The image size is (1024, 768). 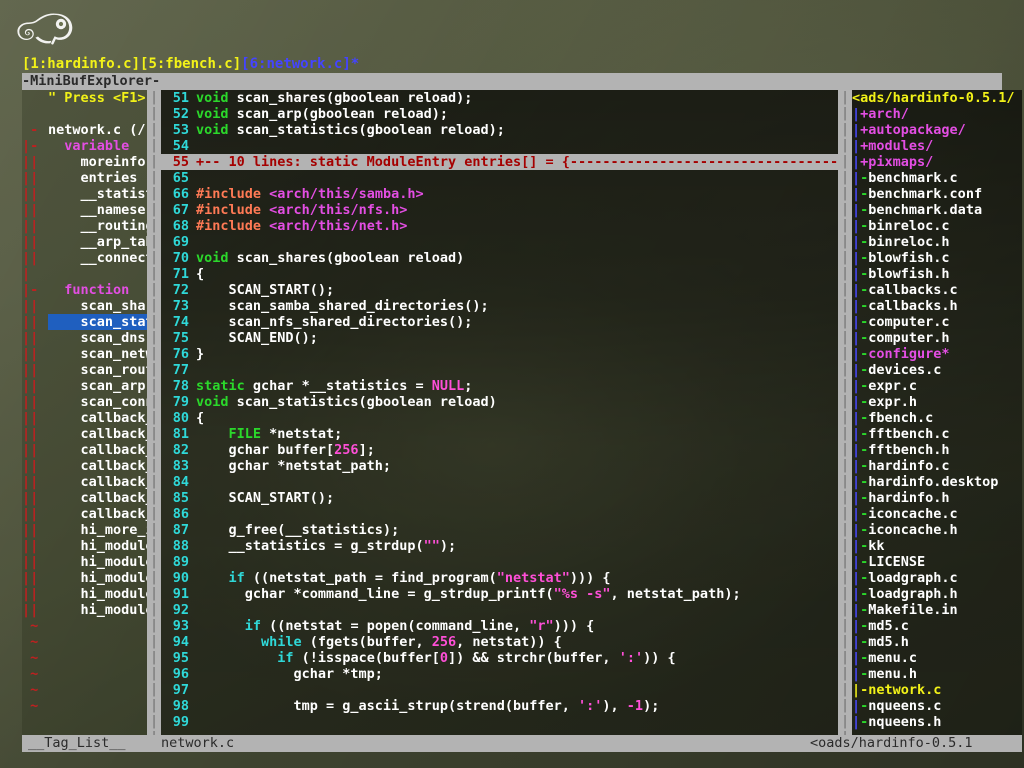 I want to click on file-tree-file: |-loadgraph.c, so click(x=937, y=578).